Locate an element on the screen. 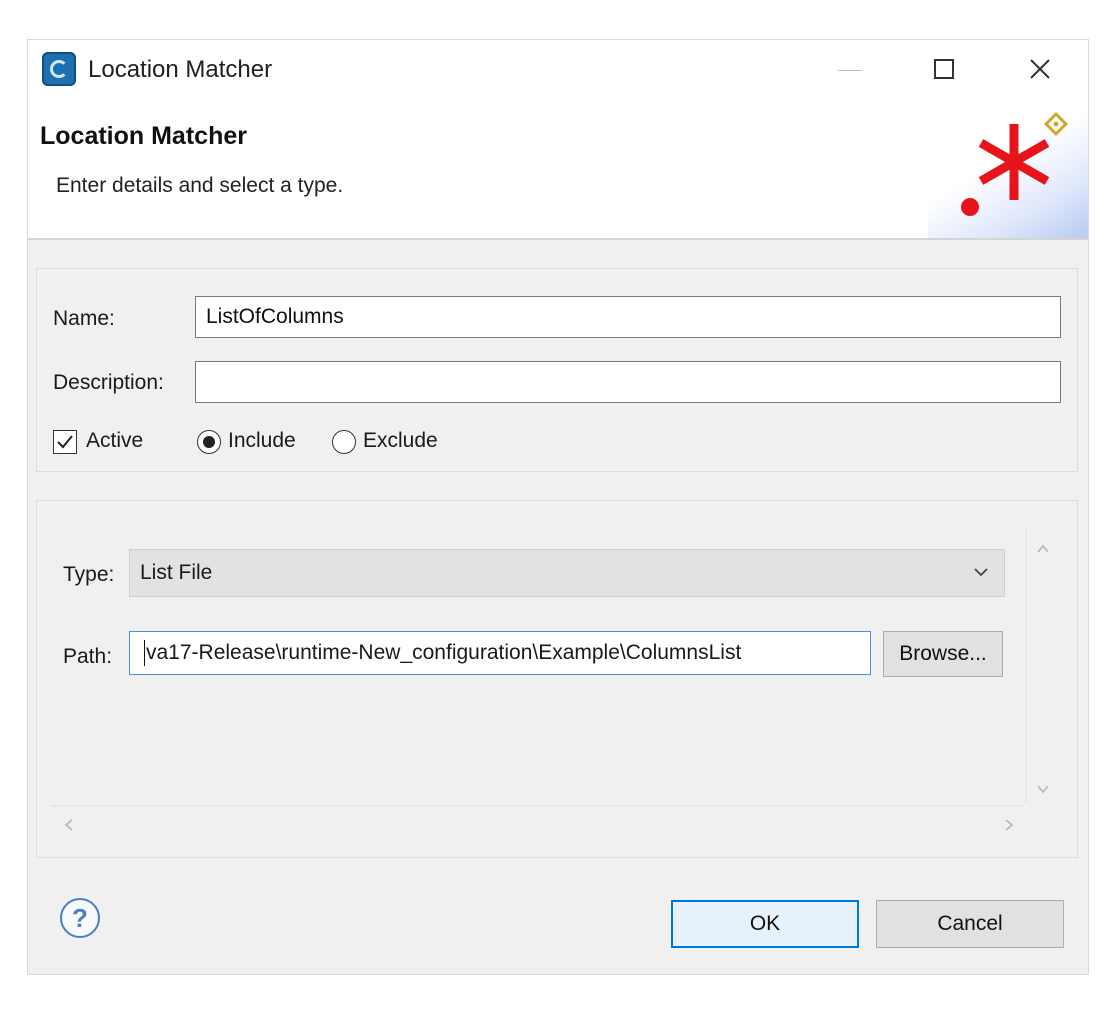 This screenshot has width=1110, height=1013. ok-button: OK is located at coordinates (765, 924).